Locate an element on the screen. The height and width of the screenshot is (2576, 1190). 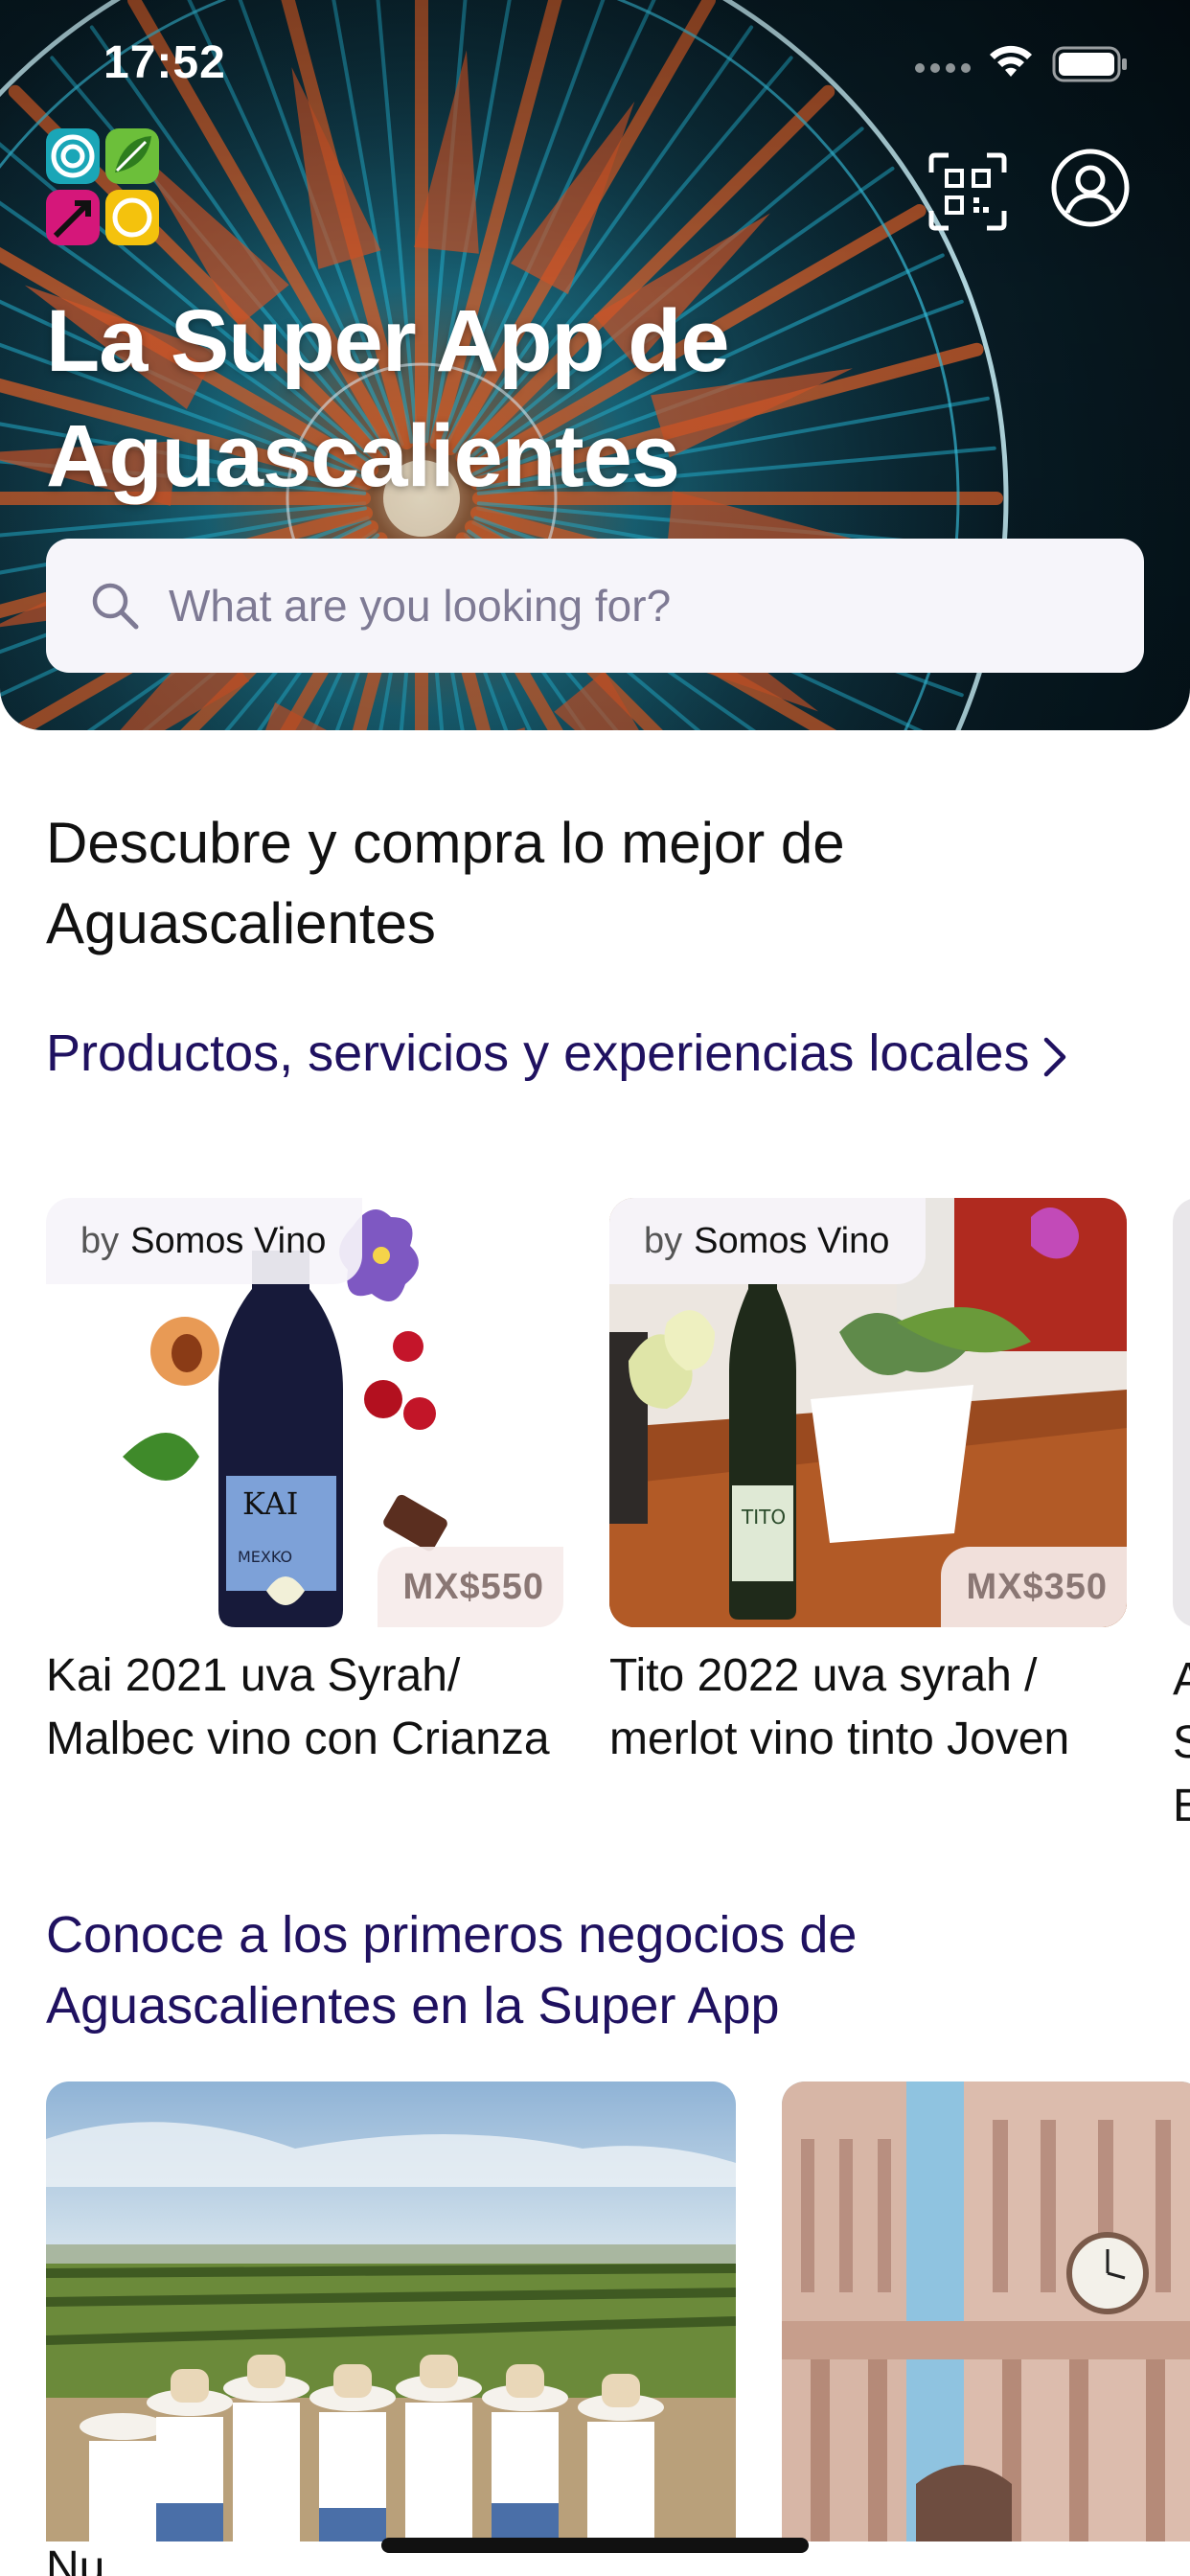
search-bar is located at coordinates (595, 606).